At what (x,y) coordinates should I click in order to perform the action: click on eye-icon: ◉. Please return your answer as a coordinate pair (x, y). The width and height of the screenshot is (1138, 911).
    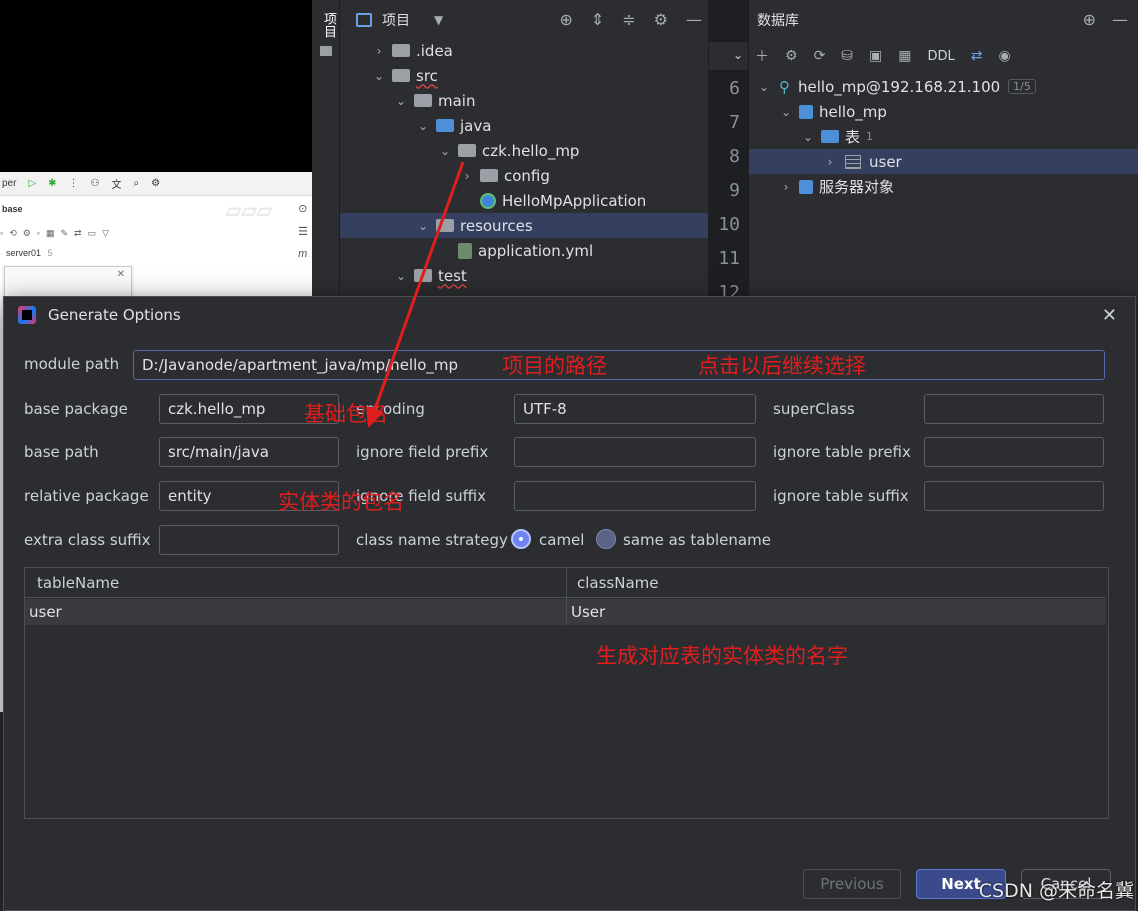
    Looking at the image, I should click on (1005, 56).